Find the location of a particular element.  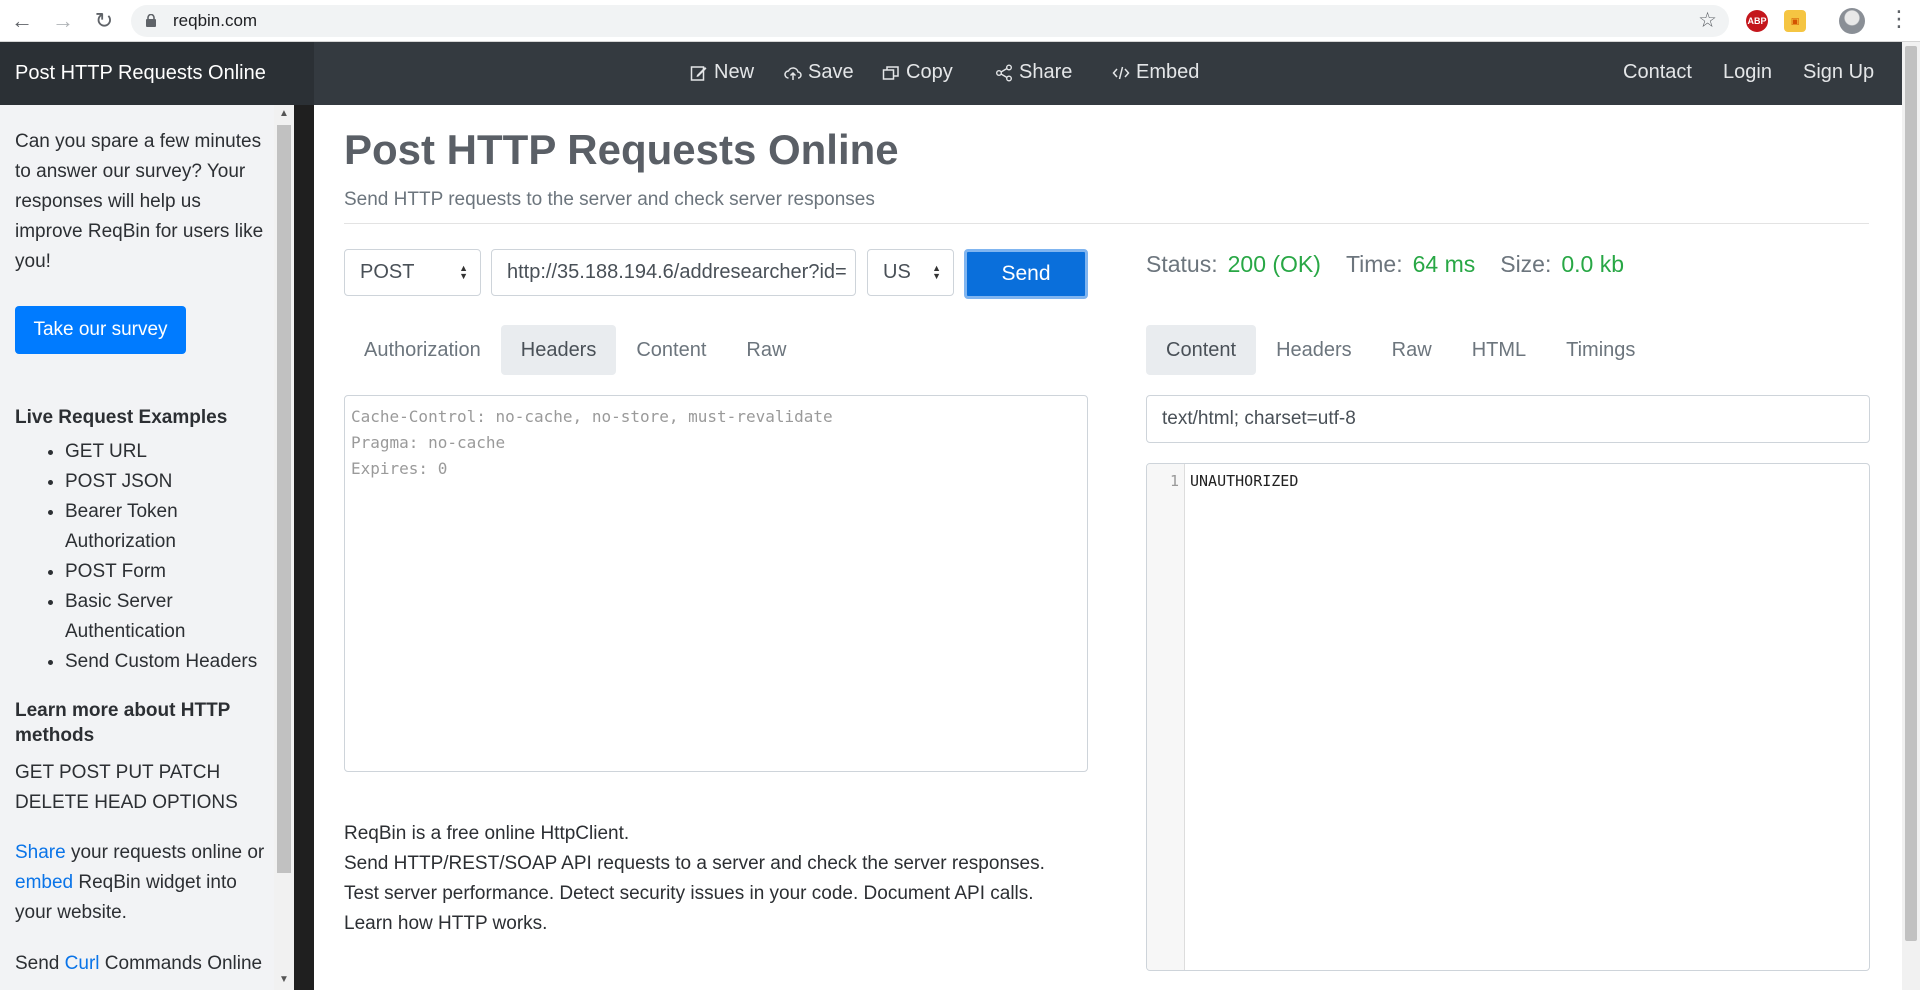

copy-label: Copy is located at coordinates (929, 72).